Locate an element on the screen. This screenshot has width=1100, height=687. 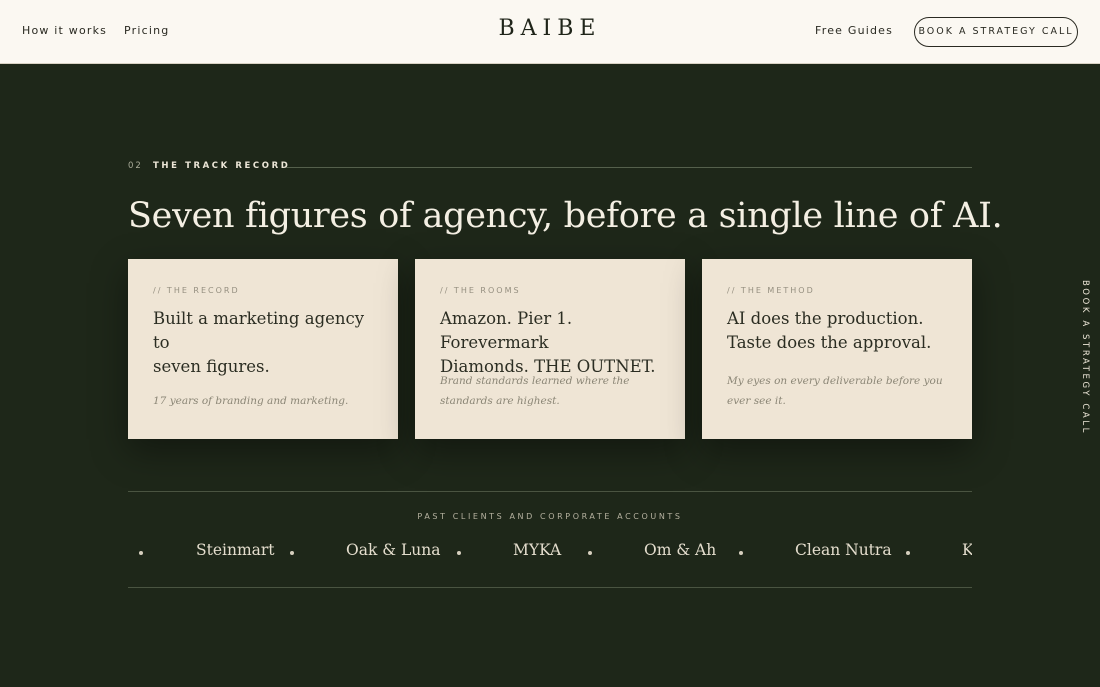
card-title-line: Amazon. Pier 1. Forevermark is located at coordinates (506, 330).